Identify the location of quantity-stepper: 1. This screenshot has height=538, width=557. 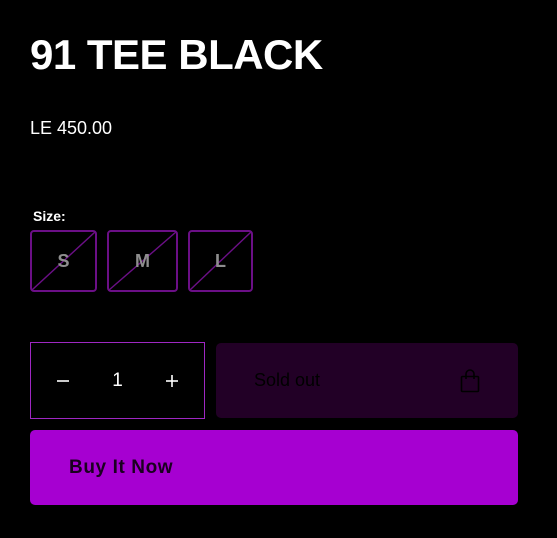
(117, 380).